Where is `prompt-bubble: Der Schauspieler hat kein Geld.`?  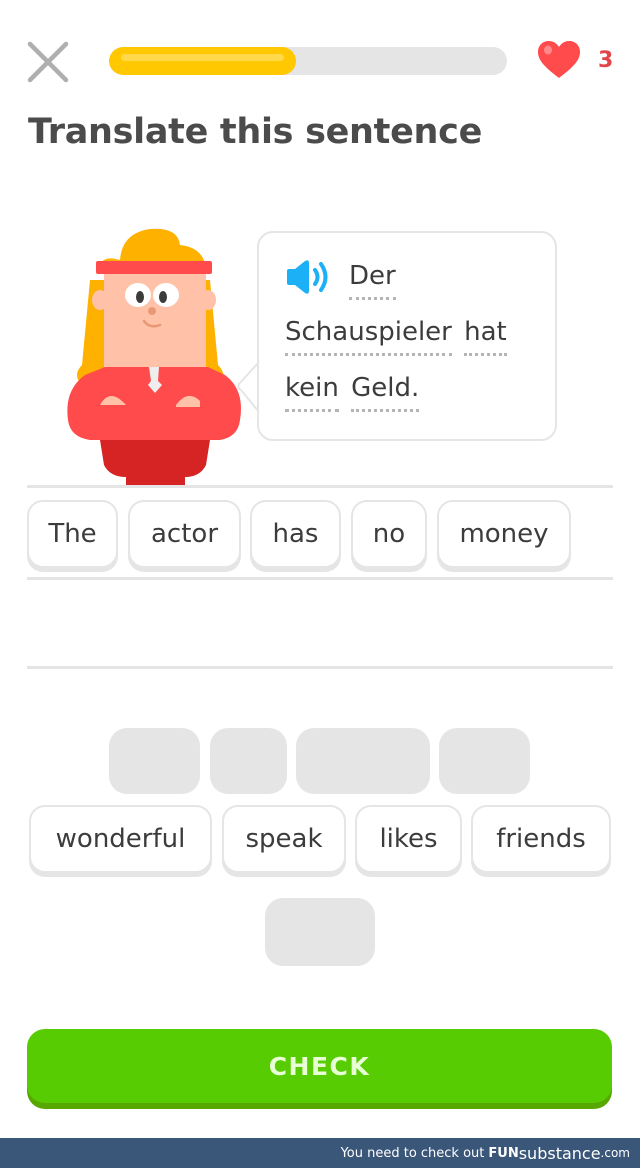 prompt-bubble: Der Schauspieler hat kein Geld. is located at coordinates (407, 336).